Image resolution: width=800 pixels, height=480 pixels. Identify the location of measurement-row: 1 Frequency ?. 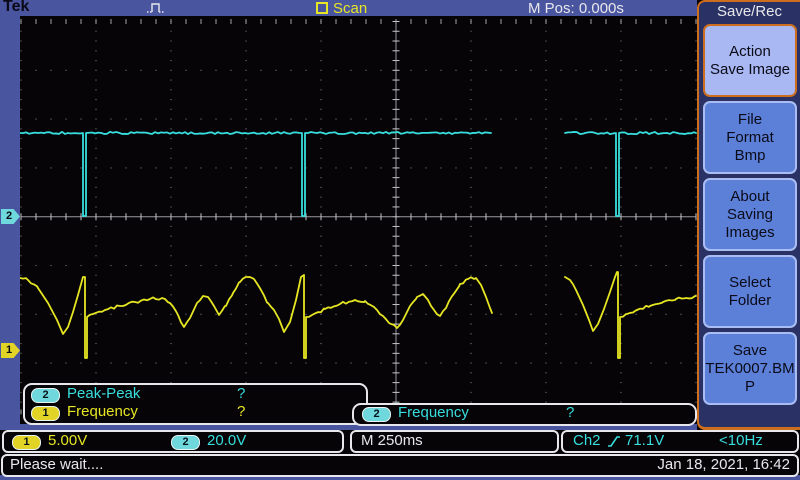
(195, 412).